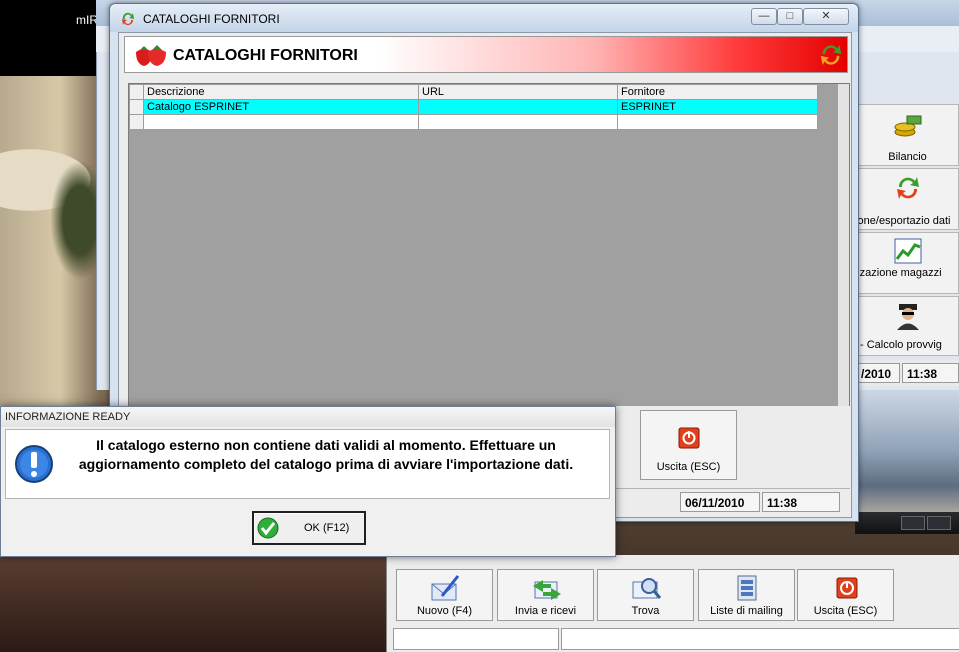 Image resolution: width=959 pixels, height=652 pixels. I want to click on refresh-icon, so click(831, 55).